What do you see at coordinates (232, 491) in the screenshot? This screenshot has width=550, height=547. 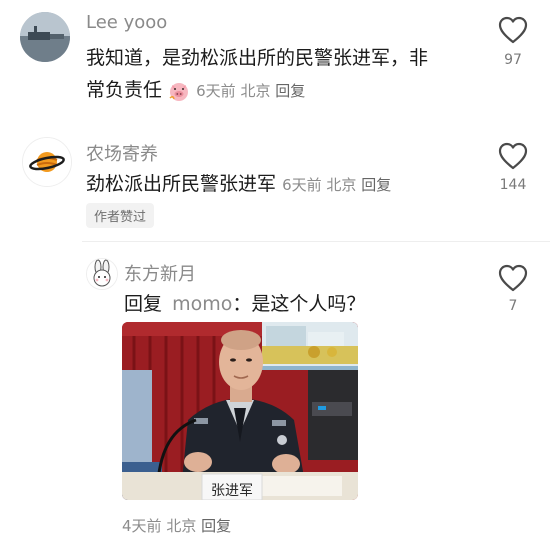 I see `photo-nameplate: 张进军` at bounding box center [232, 491].